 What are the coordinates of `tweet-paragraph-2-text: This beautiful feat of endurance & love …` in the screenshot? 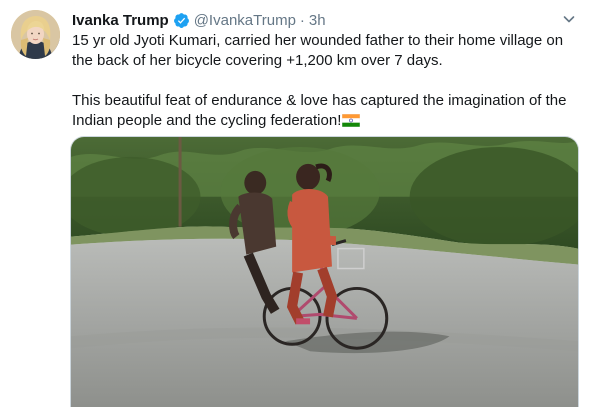 It's located at (319, 110).